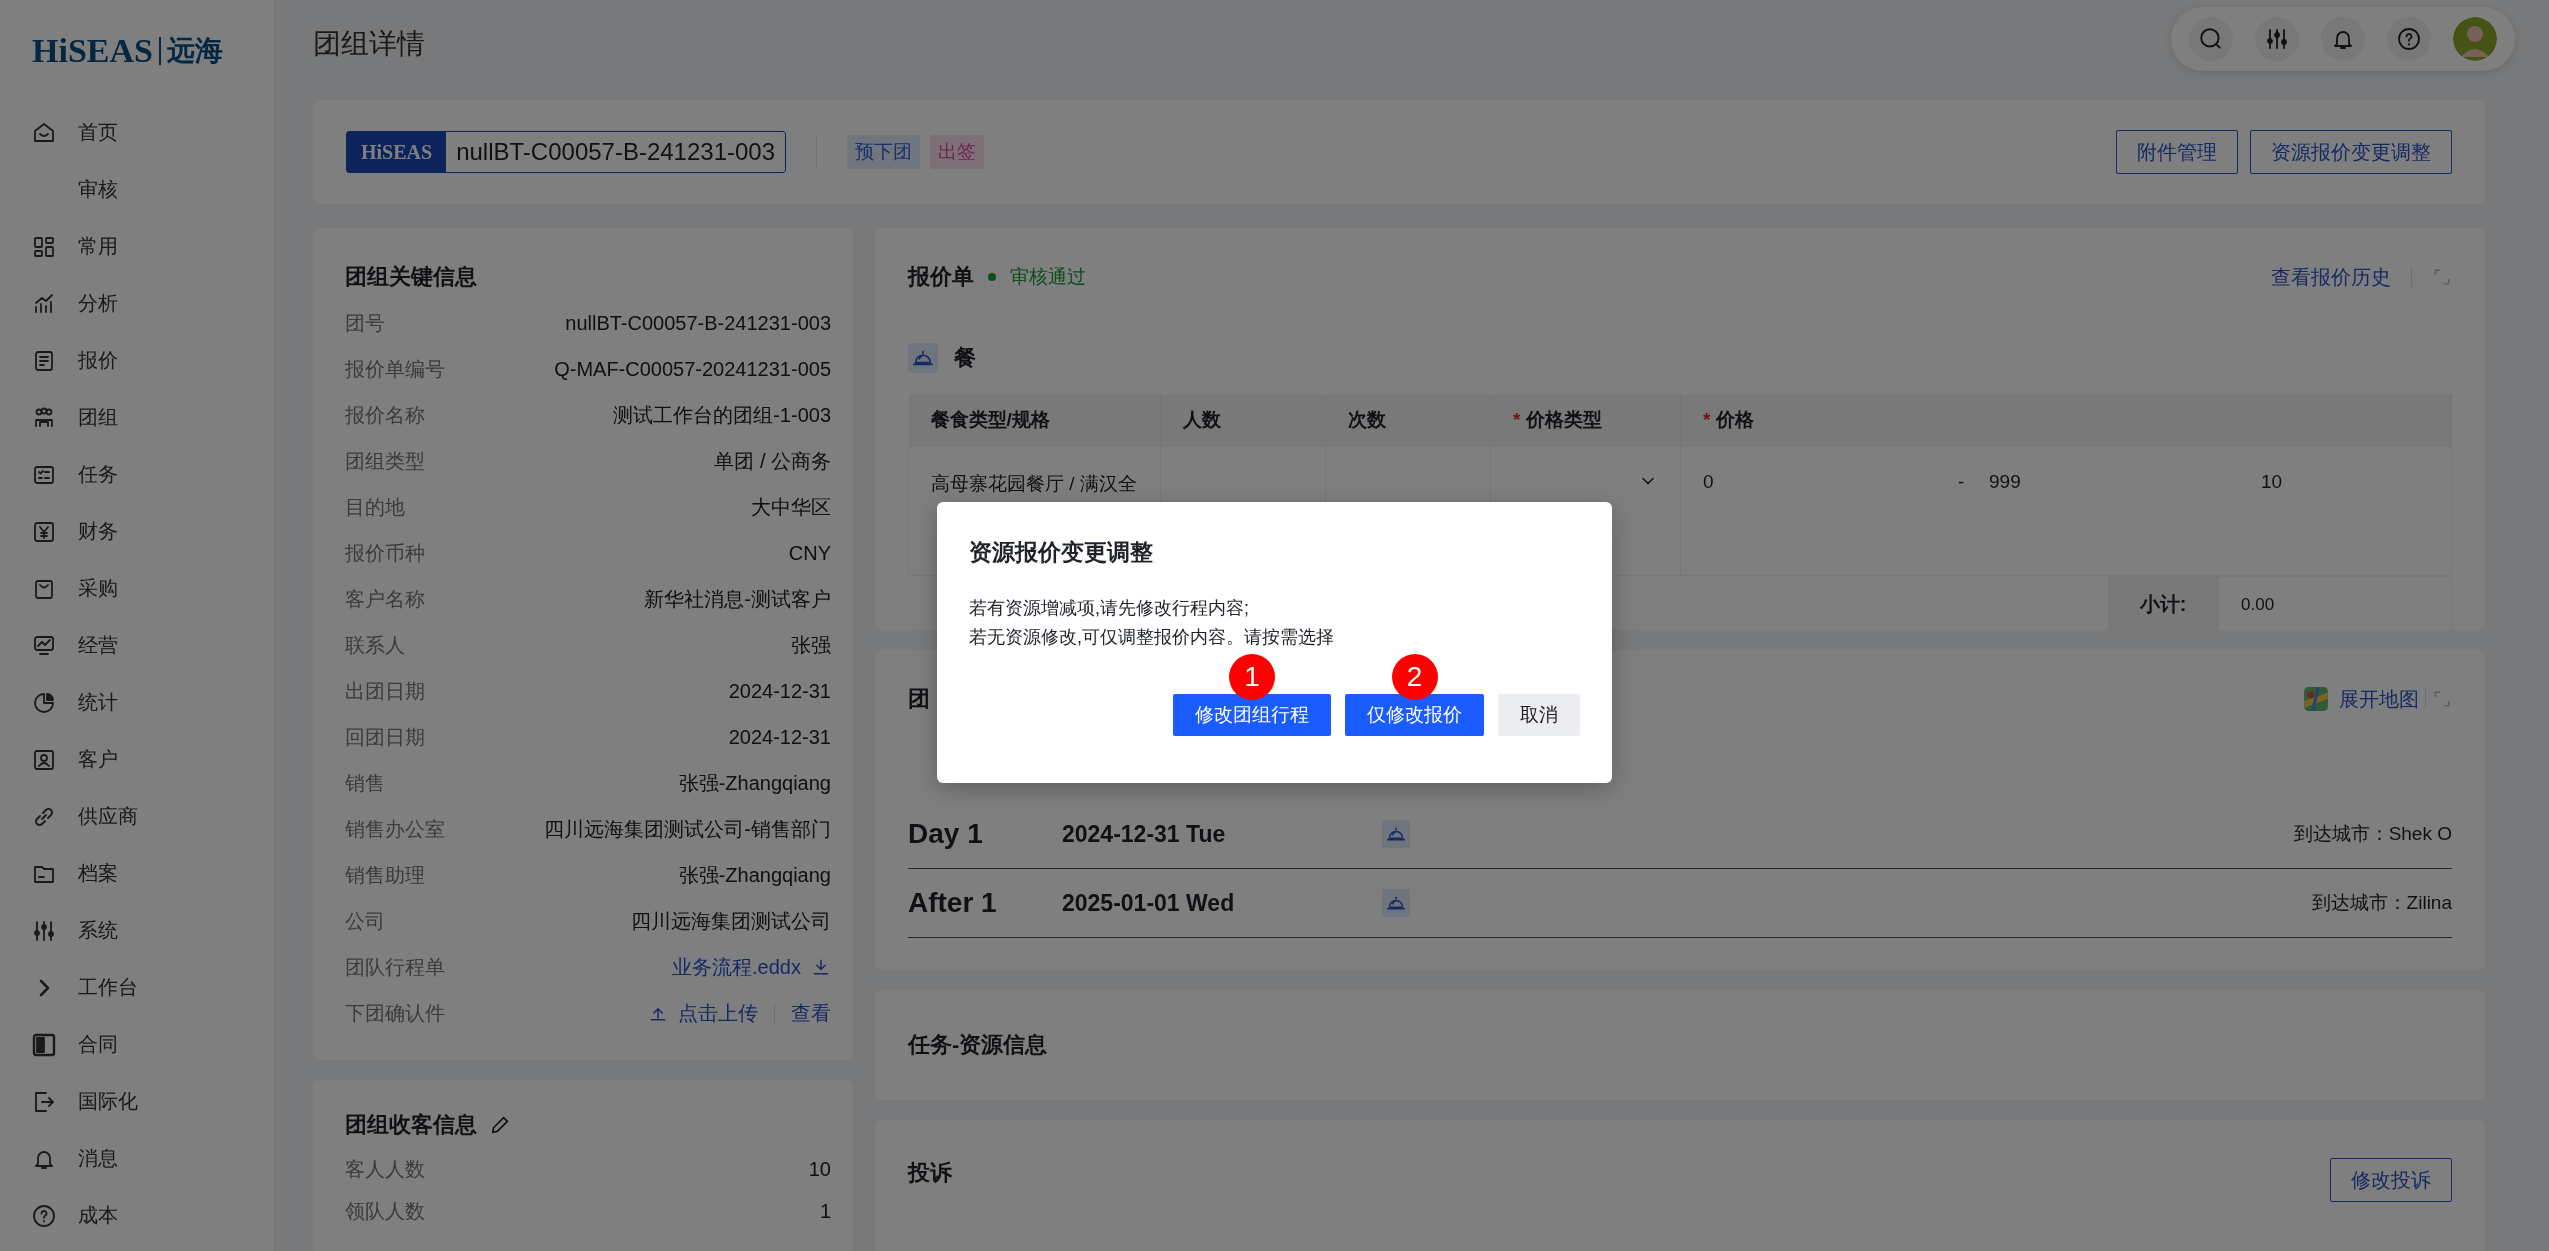 This screenshot has width=2549, height=1251. What do you see at coordinates (98, 246) in the screenshot?
I see `nav-item: 常用` at bounding box center [98, 246].